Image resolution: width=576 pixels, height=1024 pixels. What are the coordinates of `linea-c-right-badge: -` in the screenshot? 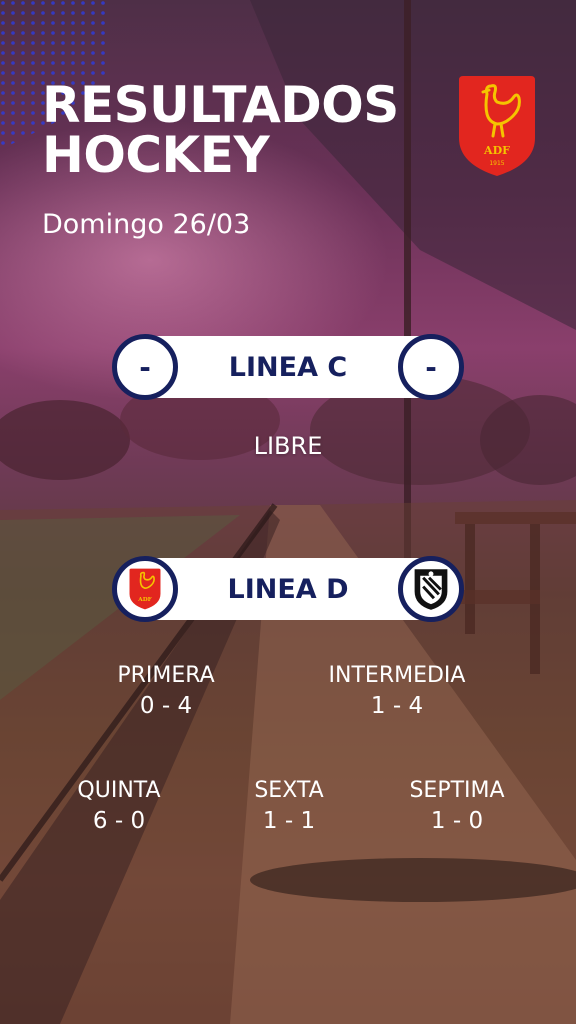 It's located at (431, 367).